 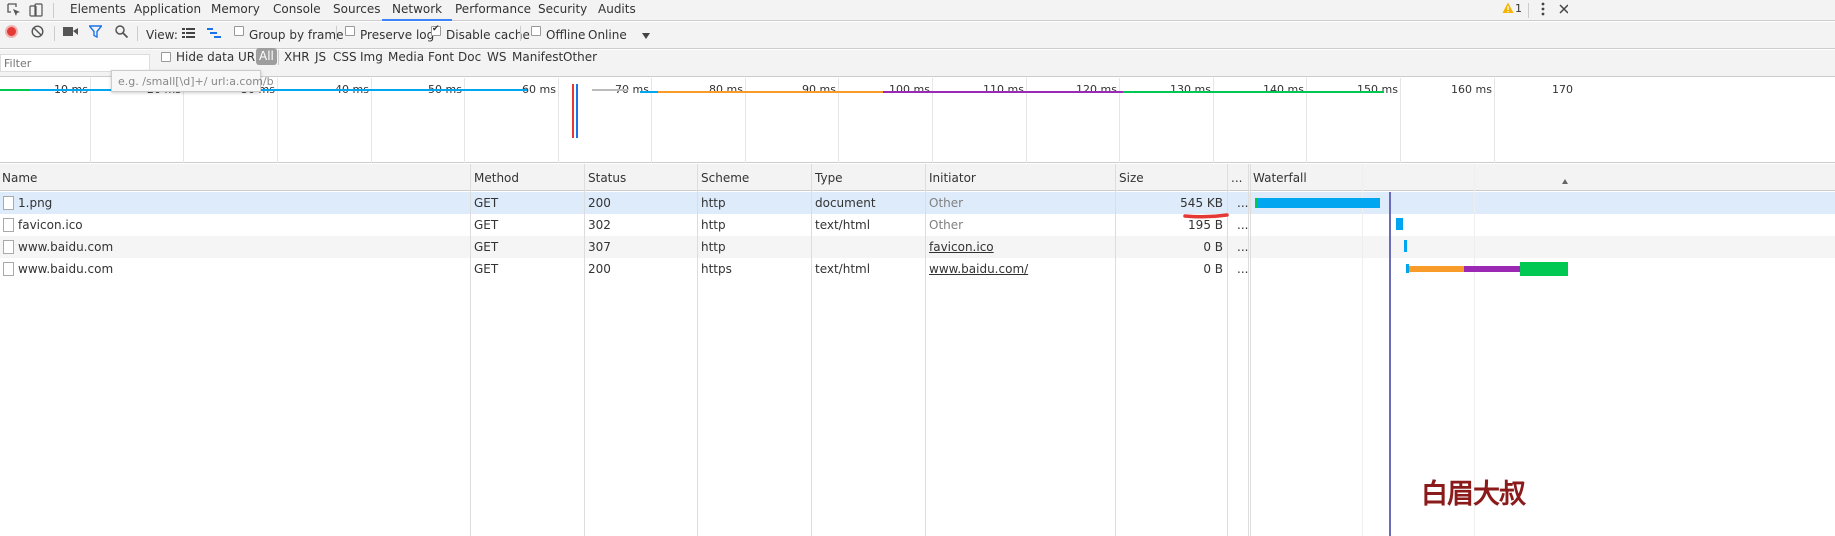 I want to click on large-request-rows-icon, so click(x=188, y=32).